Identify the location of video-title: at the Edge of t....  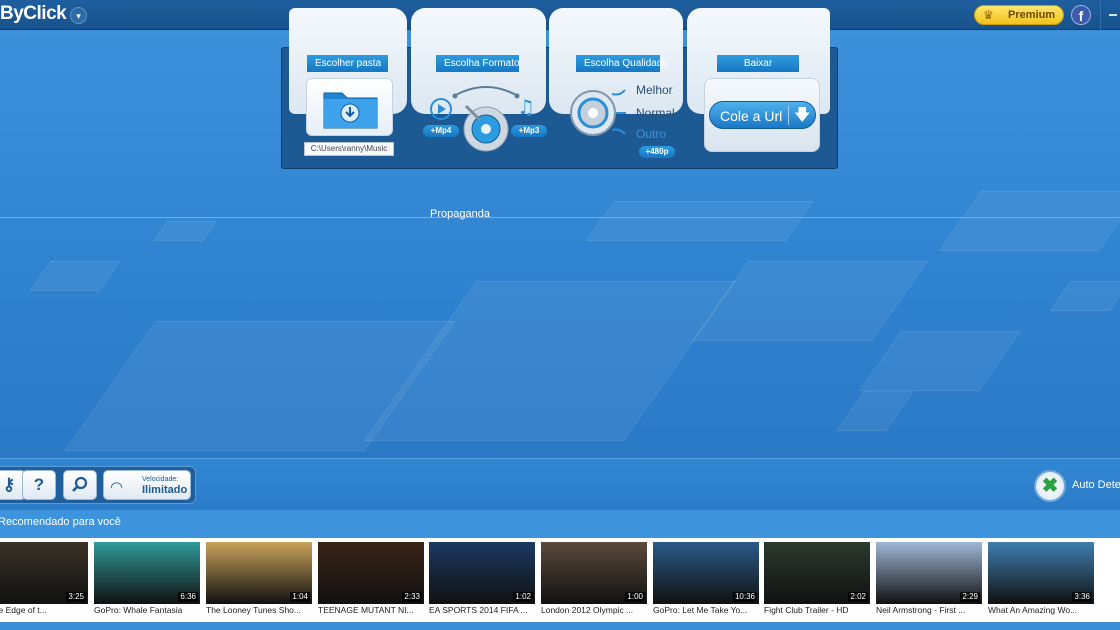
(44, 610).